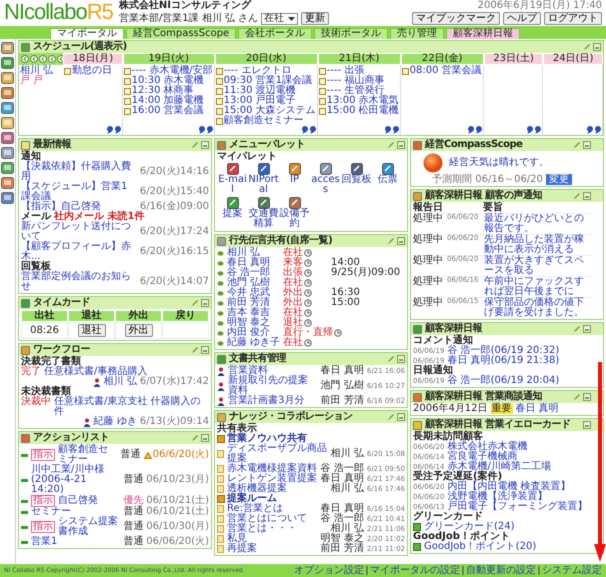 This screenshot has height=577, width=606. I want to click on footer-link: 自動更新の設定, so click(501, 571).